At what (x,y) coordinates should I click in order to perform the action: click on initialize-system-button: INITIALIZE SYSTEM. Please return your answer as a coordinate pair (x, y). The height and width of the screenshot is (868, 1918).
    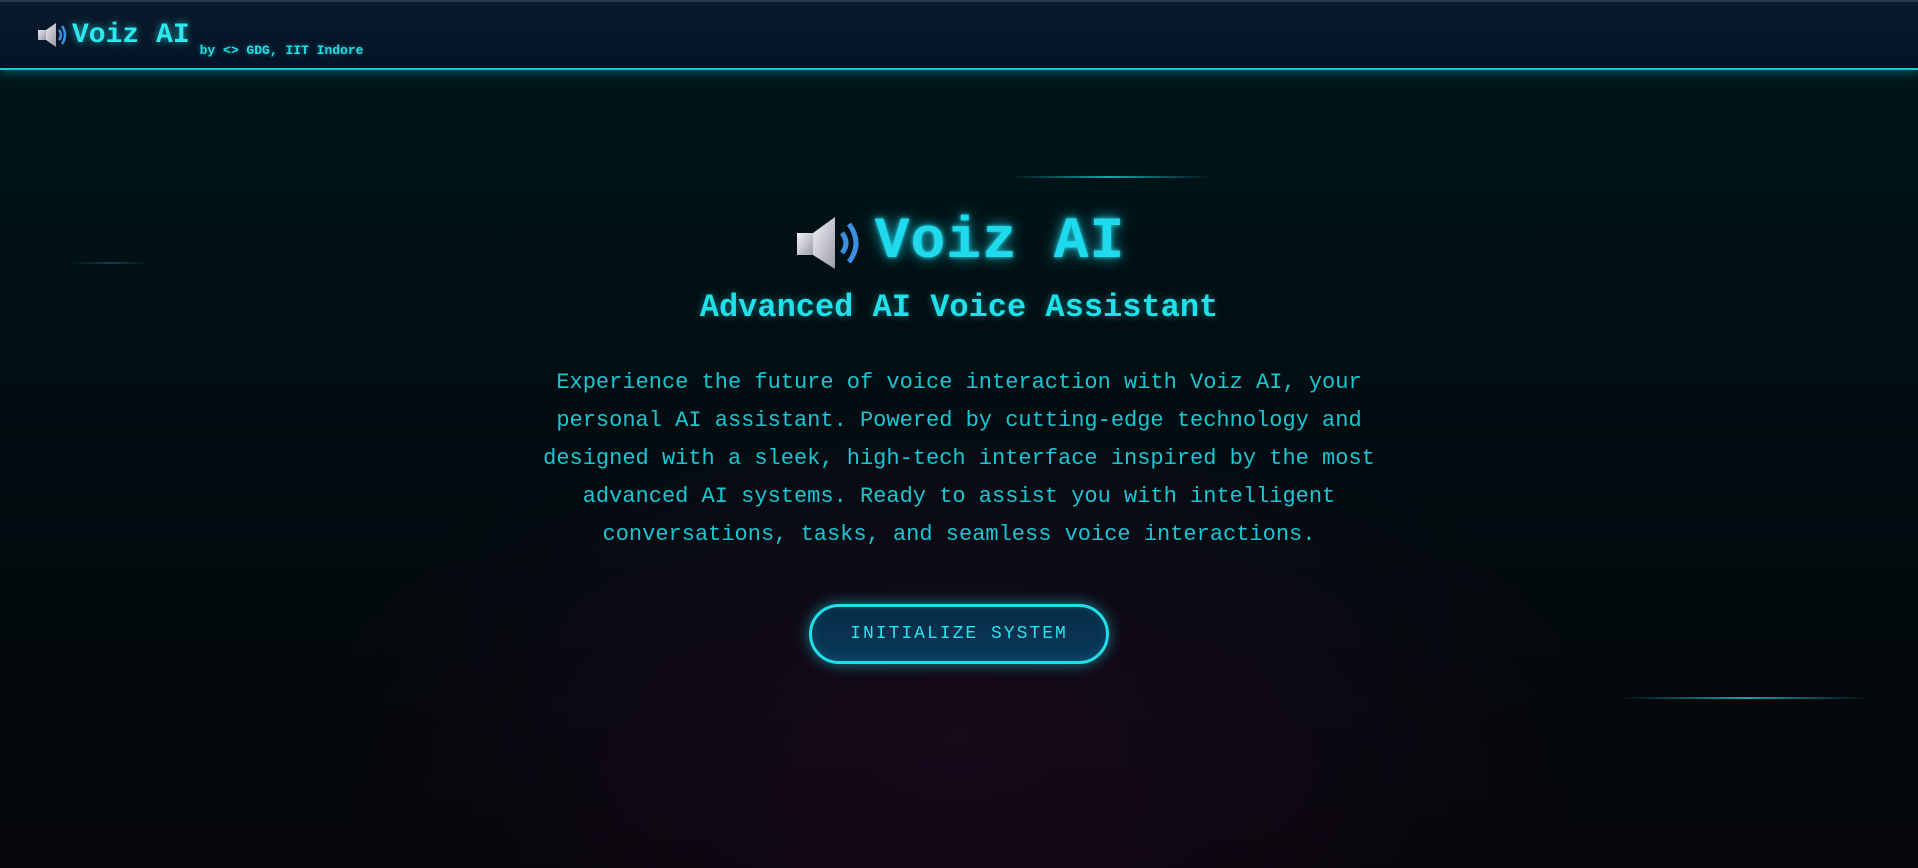
    Looking at the image, I should click on (959, 634).